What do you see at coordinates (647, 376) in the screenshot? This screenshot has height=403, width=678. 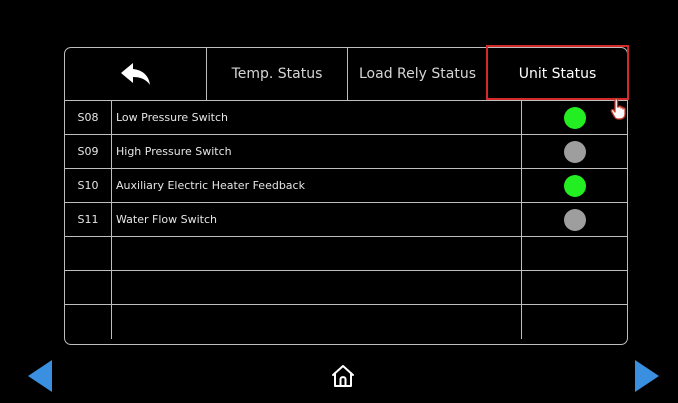 I see `right-arrow-icon` at bounding box center [647, 376].